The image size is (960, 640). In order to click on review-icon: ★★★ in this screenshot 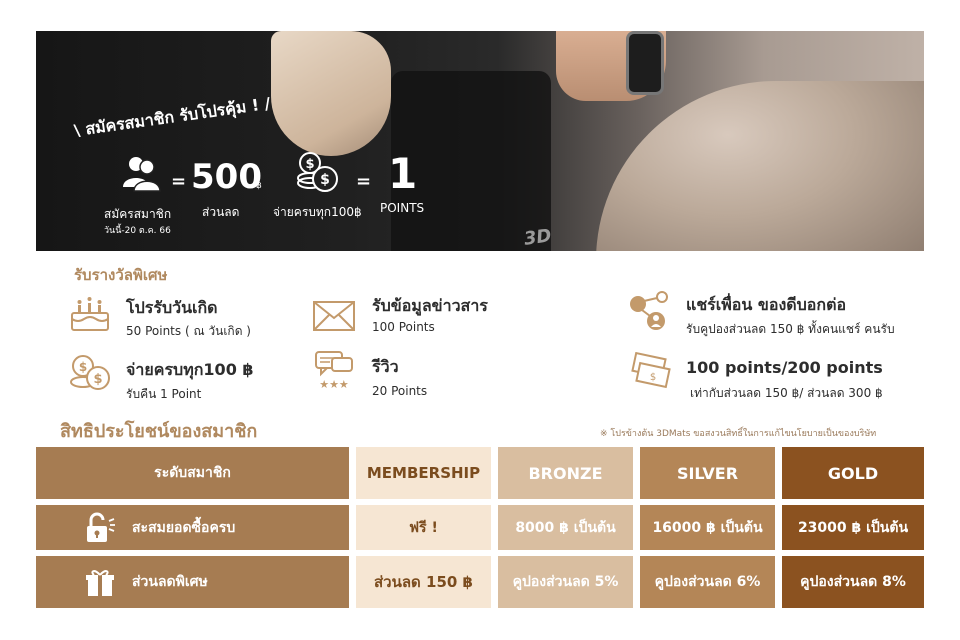, I will do `click(334, 370)`.